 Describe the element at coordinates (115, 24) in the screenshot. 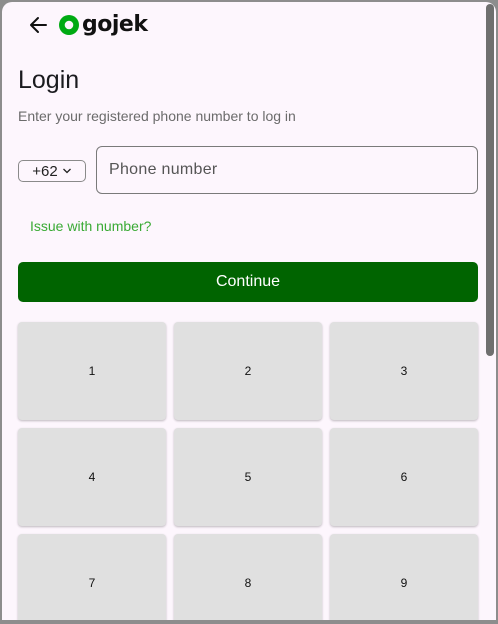

I see `logo-text: gojek` at that location.